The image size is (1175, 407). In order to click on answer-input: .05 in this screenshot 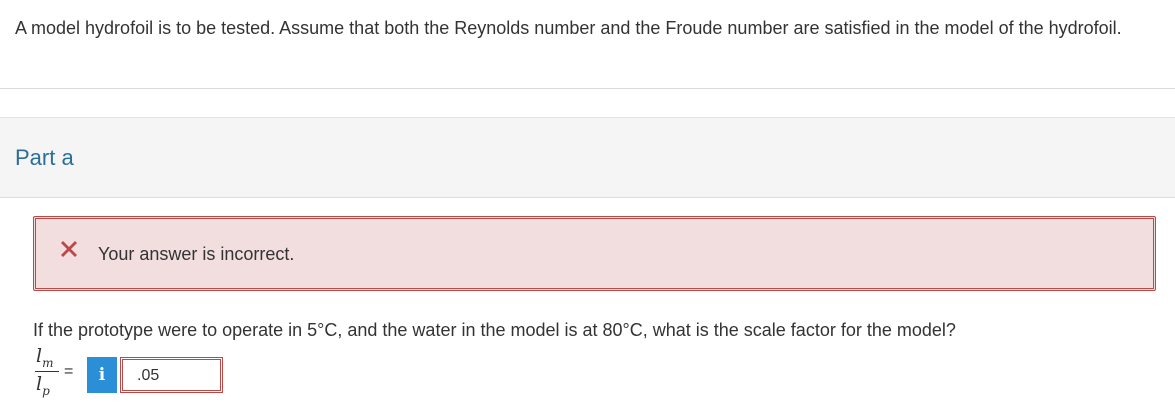, I will do `click(171, 375)`.